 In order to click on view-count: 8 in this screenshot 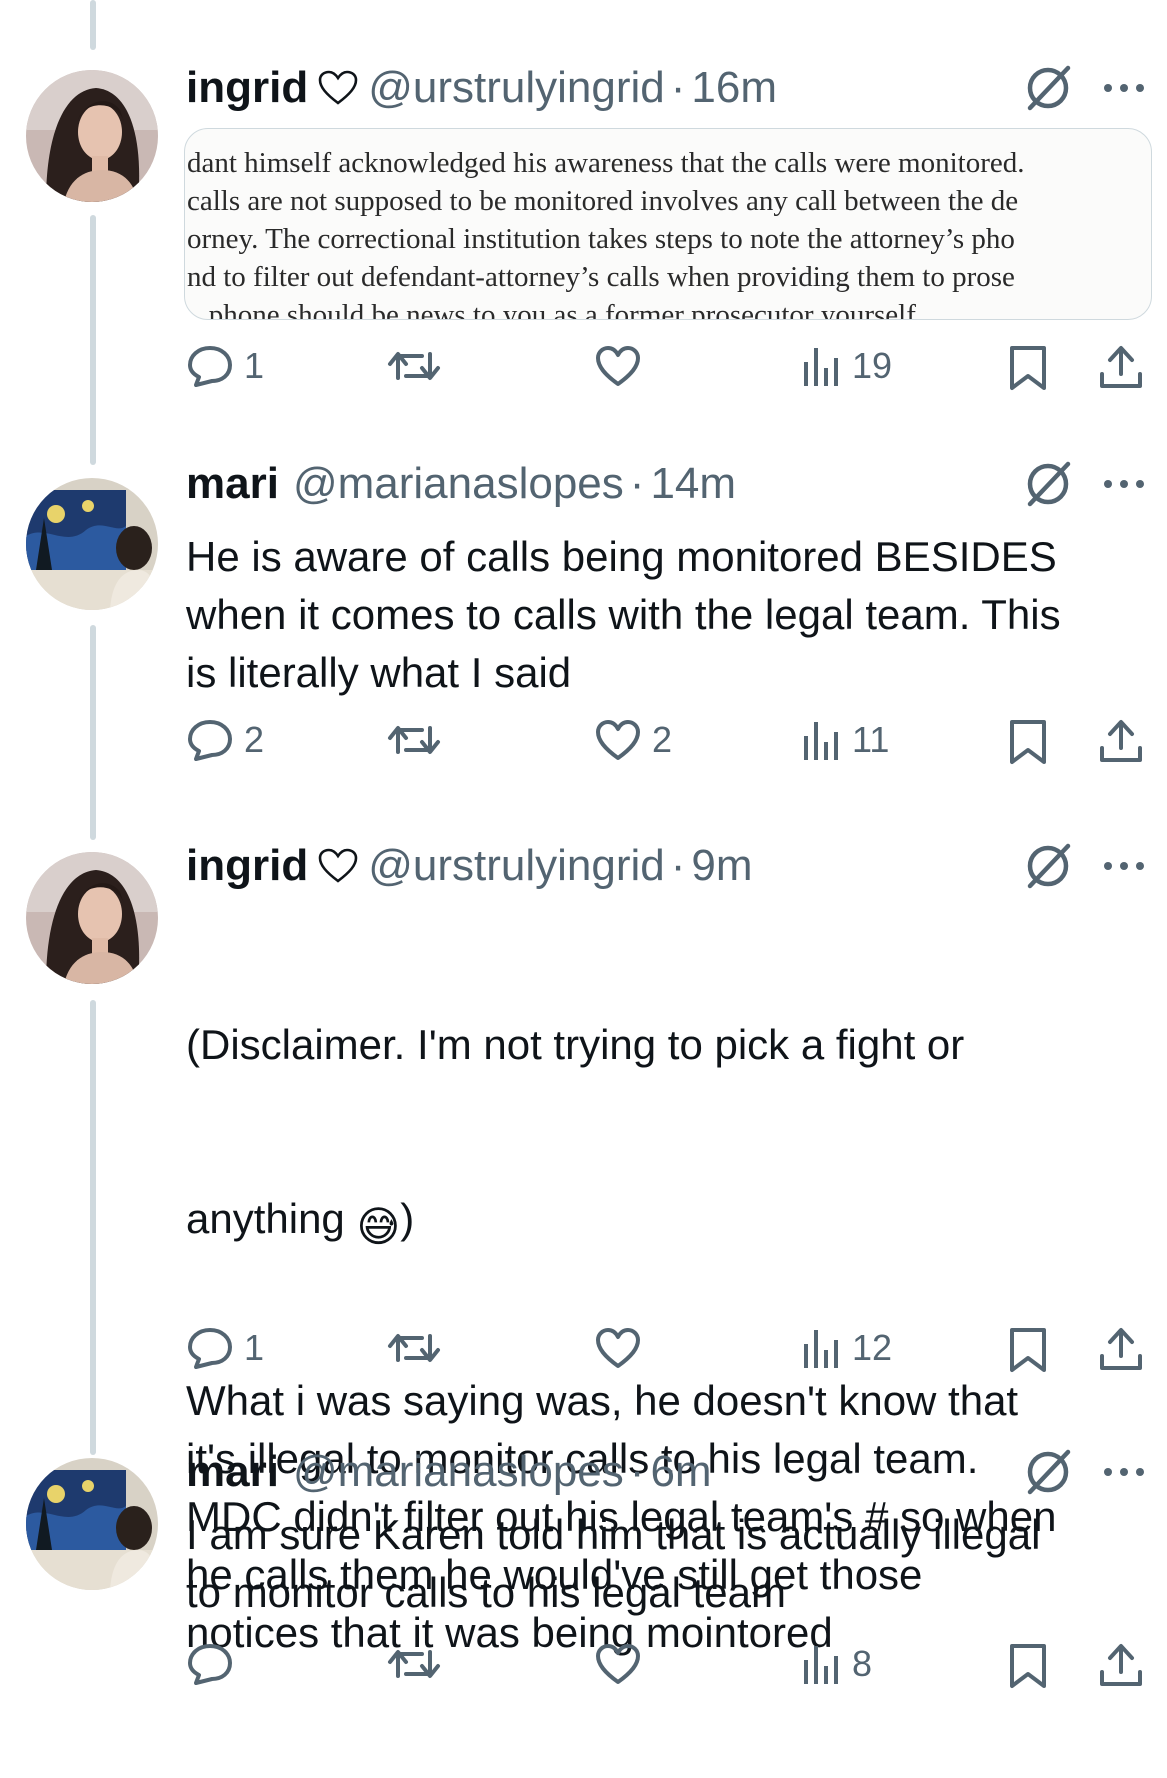, I will do `click(862, 1663)`.